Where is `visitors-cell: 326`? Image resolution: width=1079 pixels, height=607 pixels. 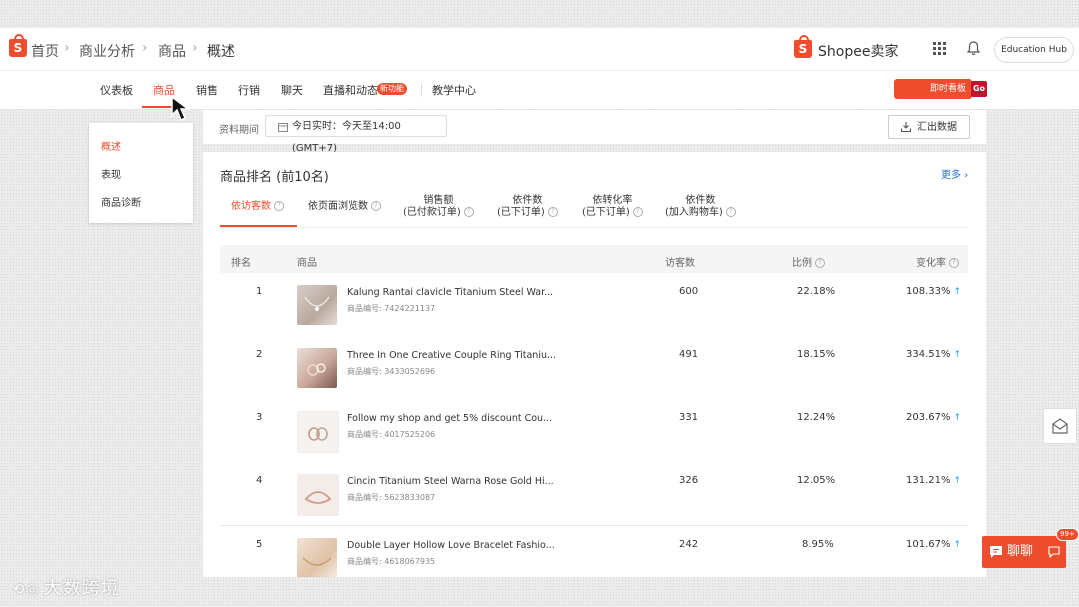 visitors-cell: 326 is located at coordinates (689, 480).